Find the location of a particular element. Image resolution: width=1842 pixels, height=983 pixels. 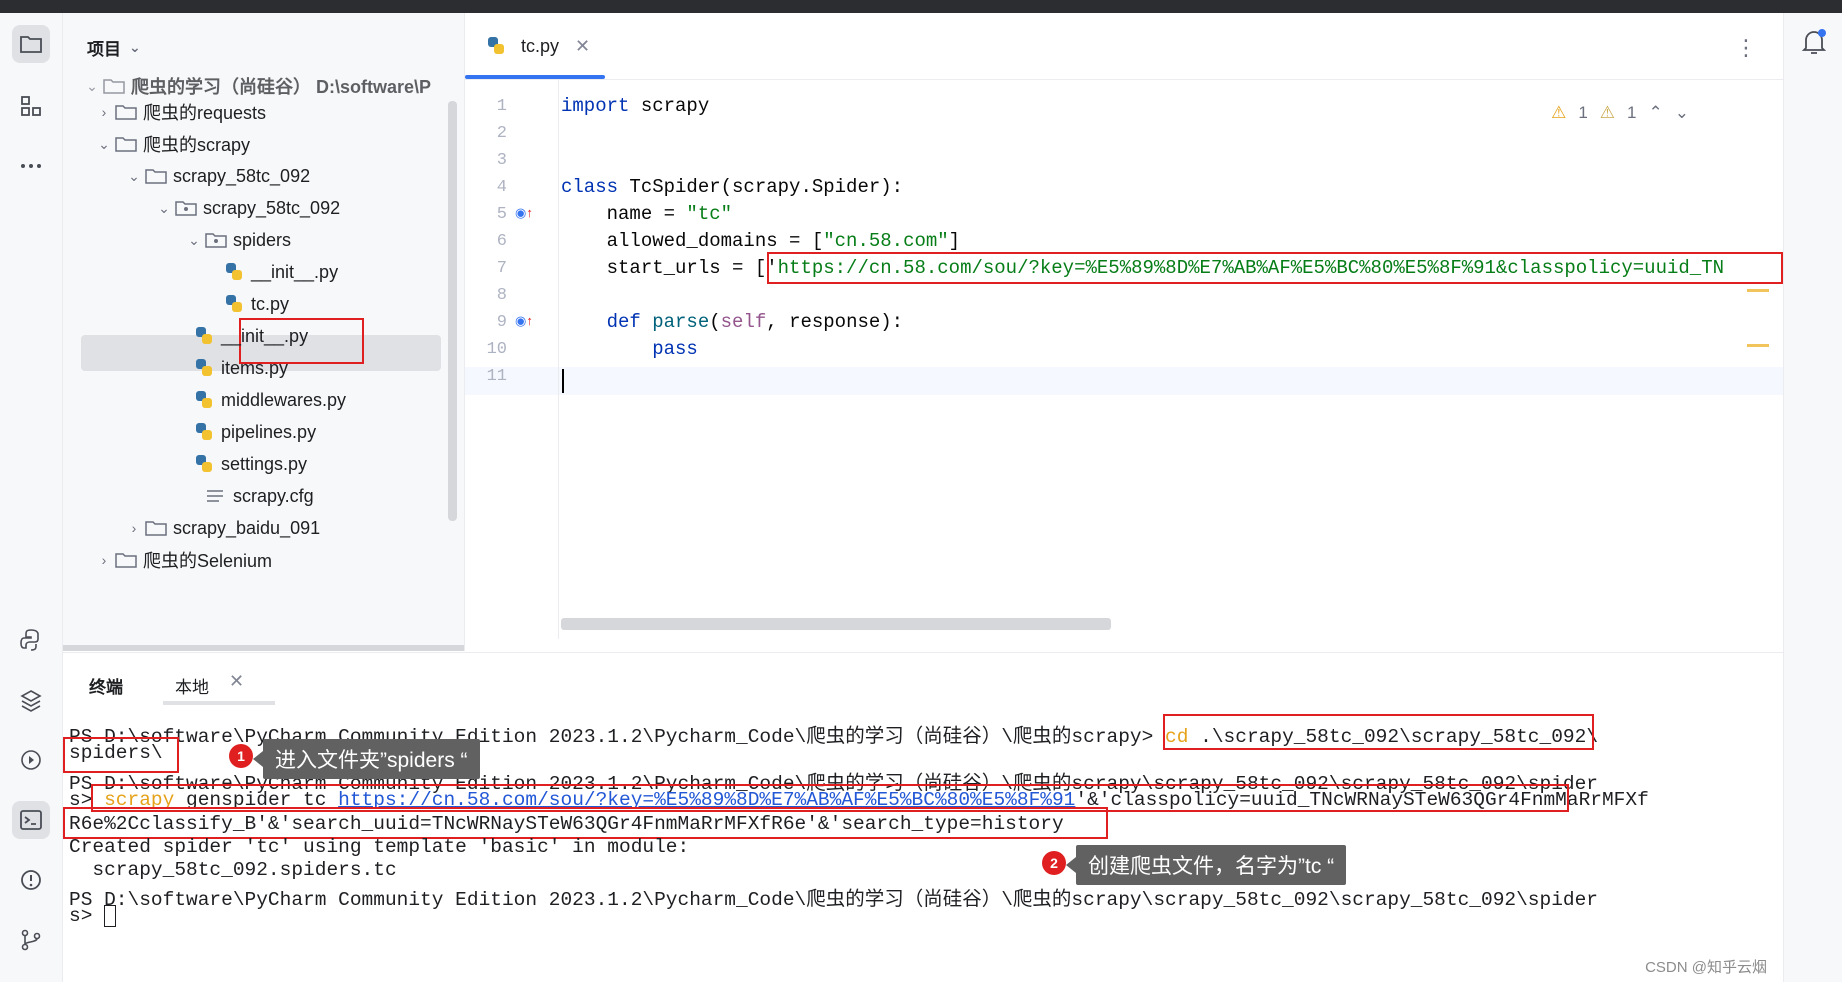

tree-package-scrapy-58tc: ⌄ scrapy_58tc_092 is located at coordinates (246, 208).